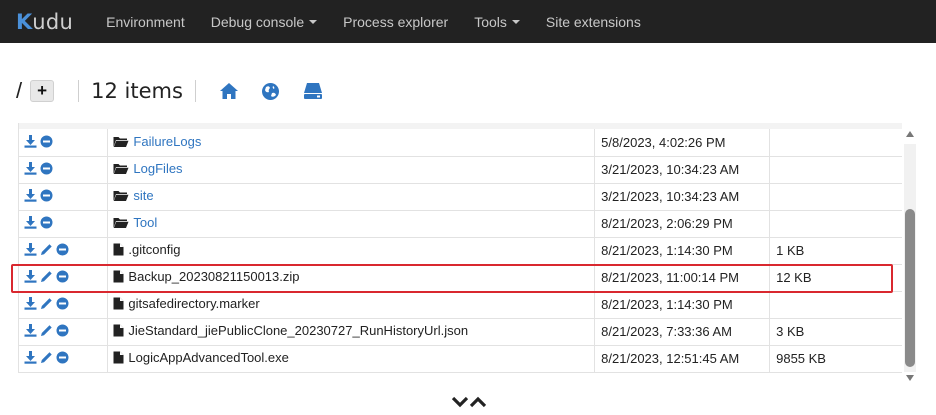 The width and height of the screenshot is (936, 415). What do you see at coordinates (42, 91) in the screenshot?
I see `add-item-button: +` at bounding box center [42, 91].